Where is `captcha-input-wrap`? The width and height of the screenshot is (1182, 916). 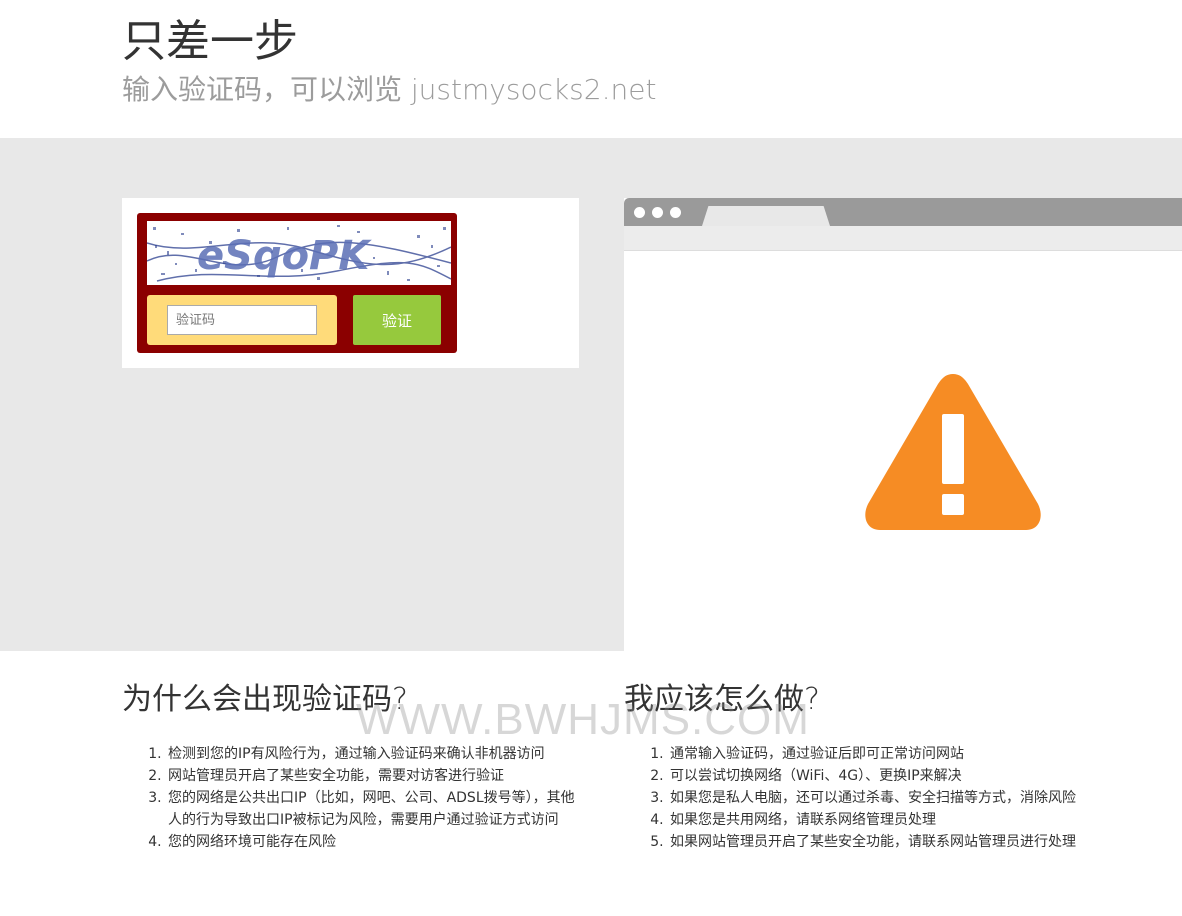 captcha-input-wrap is located at coordinates (242, 320).